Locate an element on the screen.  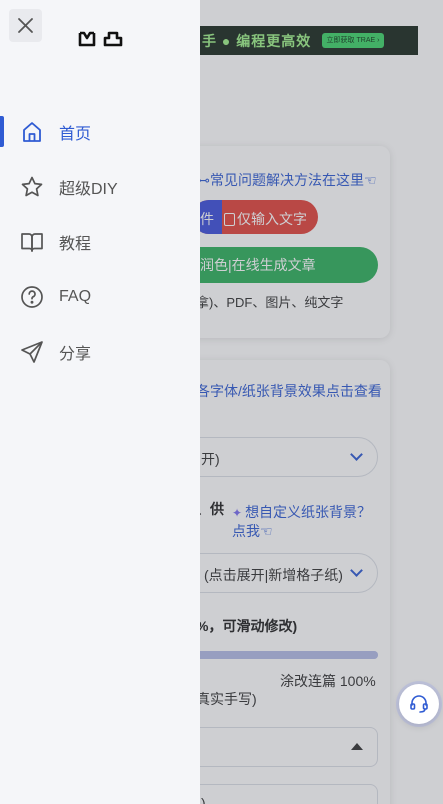
star-icon is located at coordinates (32, 187).